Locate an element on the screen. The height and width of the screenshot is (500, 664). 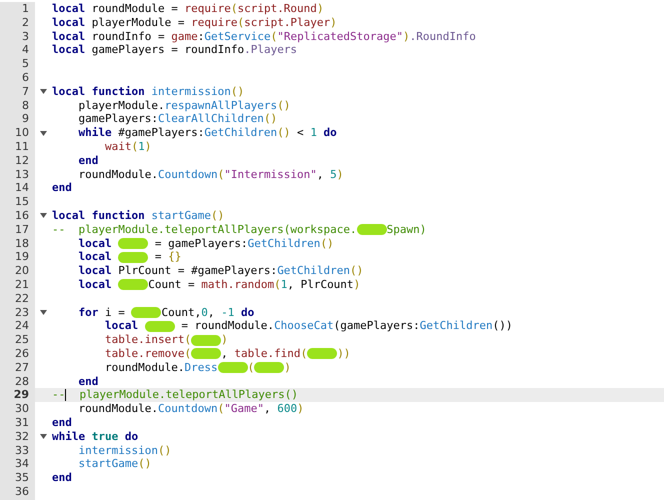
code-text: = gamePlayers:GetChildren() is located at coordinates (244, 243).